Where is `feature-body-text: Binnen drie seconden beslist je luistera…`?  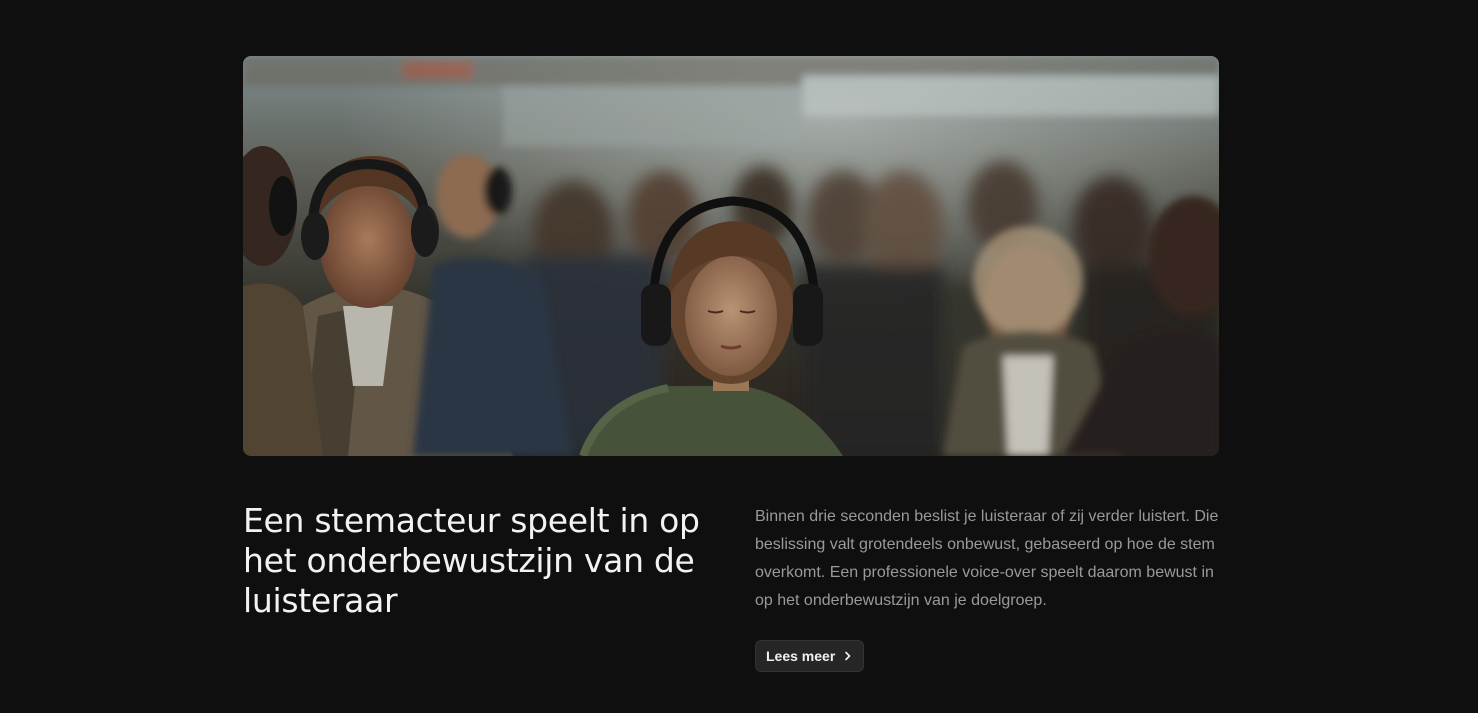
feature-body-text: Binnen drie seconden beslist je luistera… is located at coordinates (987, 558).